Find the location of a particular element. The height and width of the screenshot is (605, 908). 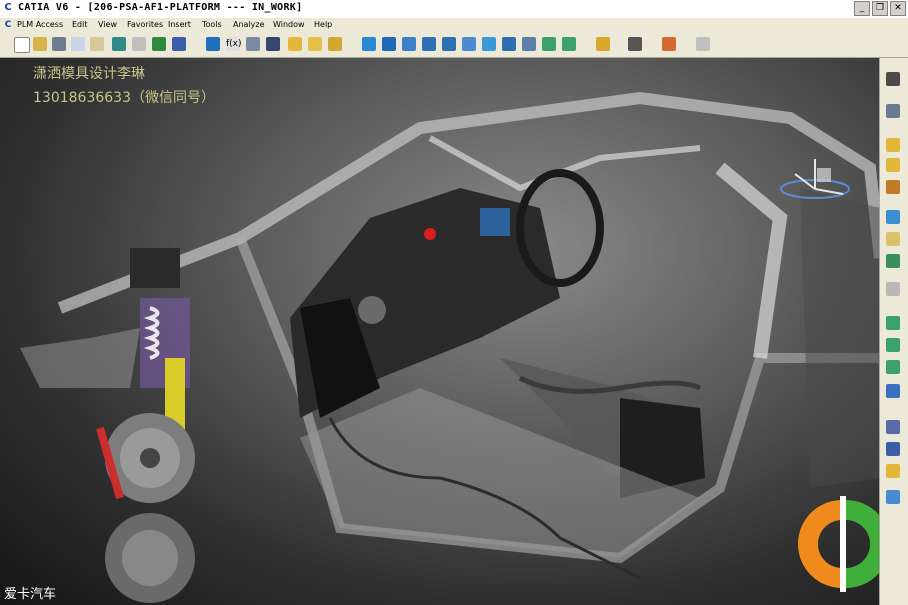

product-icon is located at coordinates (893, 111).